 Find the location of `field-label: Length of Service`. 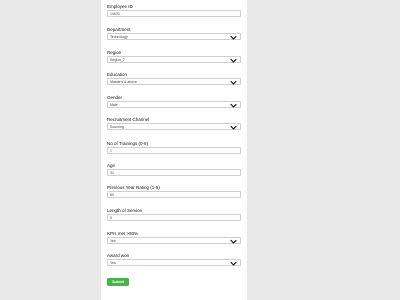

field-label: Length of Service is located at coordinates (125, 210).